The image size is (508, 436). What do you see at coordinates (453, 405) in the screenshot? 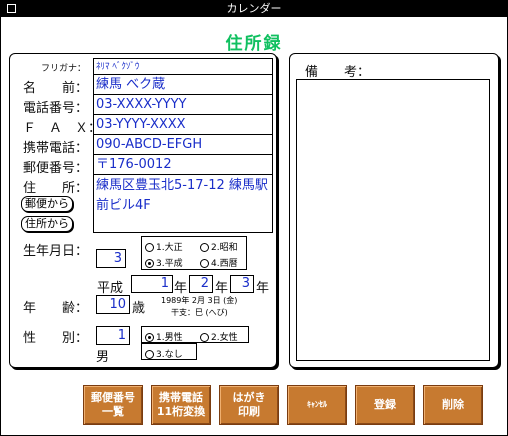
I see `delete-button: 削除` at bounding box center [453, 405].